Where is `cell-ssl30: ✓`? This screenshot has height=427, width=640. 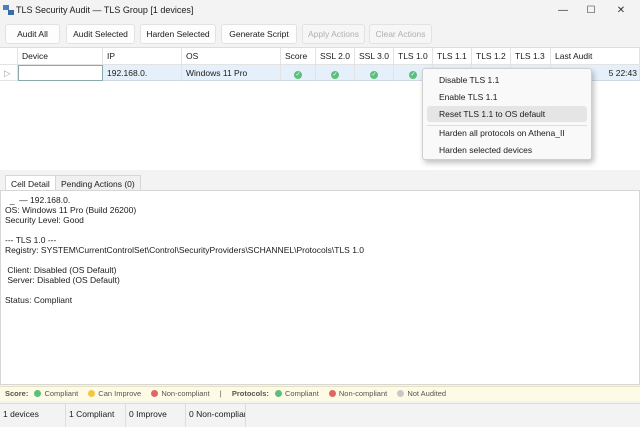
cell-ssl30: ✓ is located at coordinates (374, 73).